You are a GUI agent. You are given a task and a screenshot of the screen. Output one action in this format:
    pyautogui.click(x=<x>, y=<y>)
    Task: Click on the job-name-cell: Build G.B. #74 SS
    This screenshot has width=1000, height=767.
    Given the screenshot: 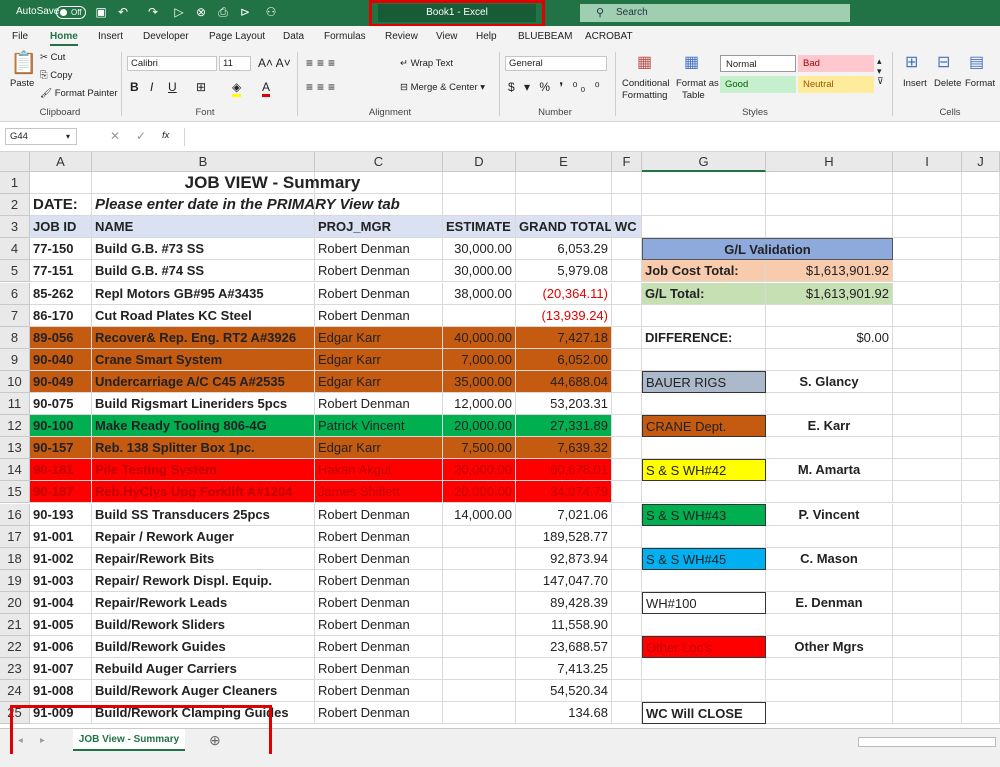 What is the action you would take?
    pyautogui.click(x=203, y=271)
    